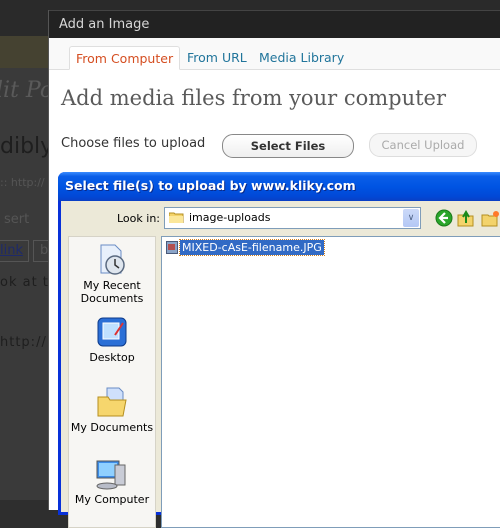 This screenshot has width=500, height=528. I want to click on look-in-value: image-uploads, so click(230, 217).